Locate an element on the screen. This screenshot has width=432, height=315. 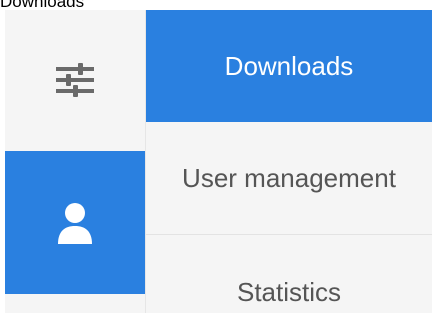
page-label: Downloads is located at coordinates (42, 5).